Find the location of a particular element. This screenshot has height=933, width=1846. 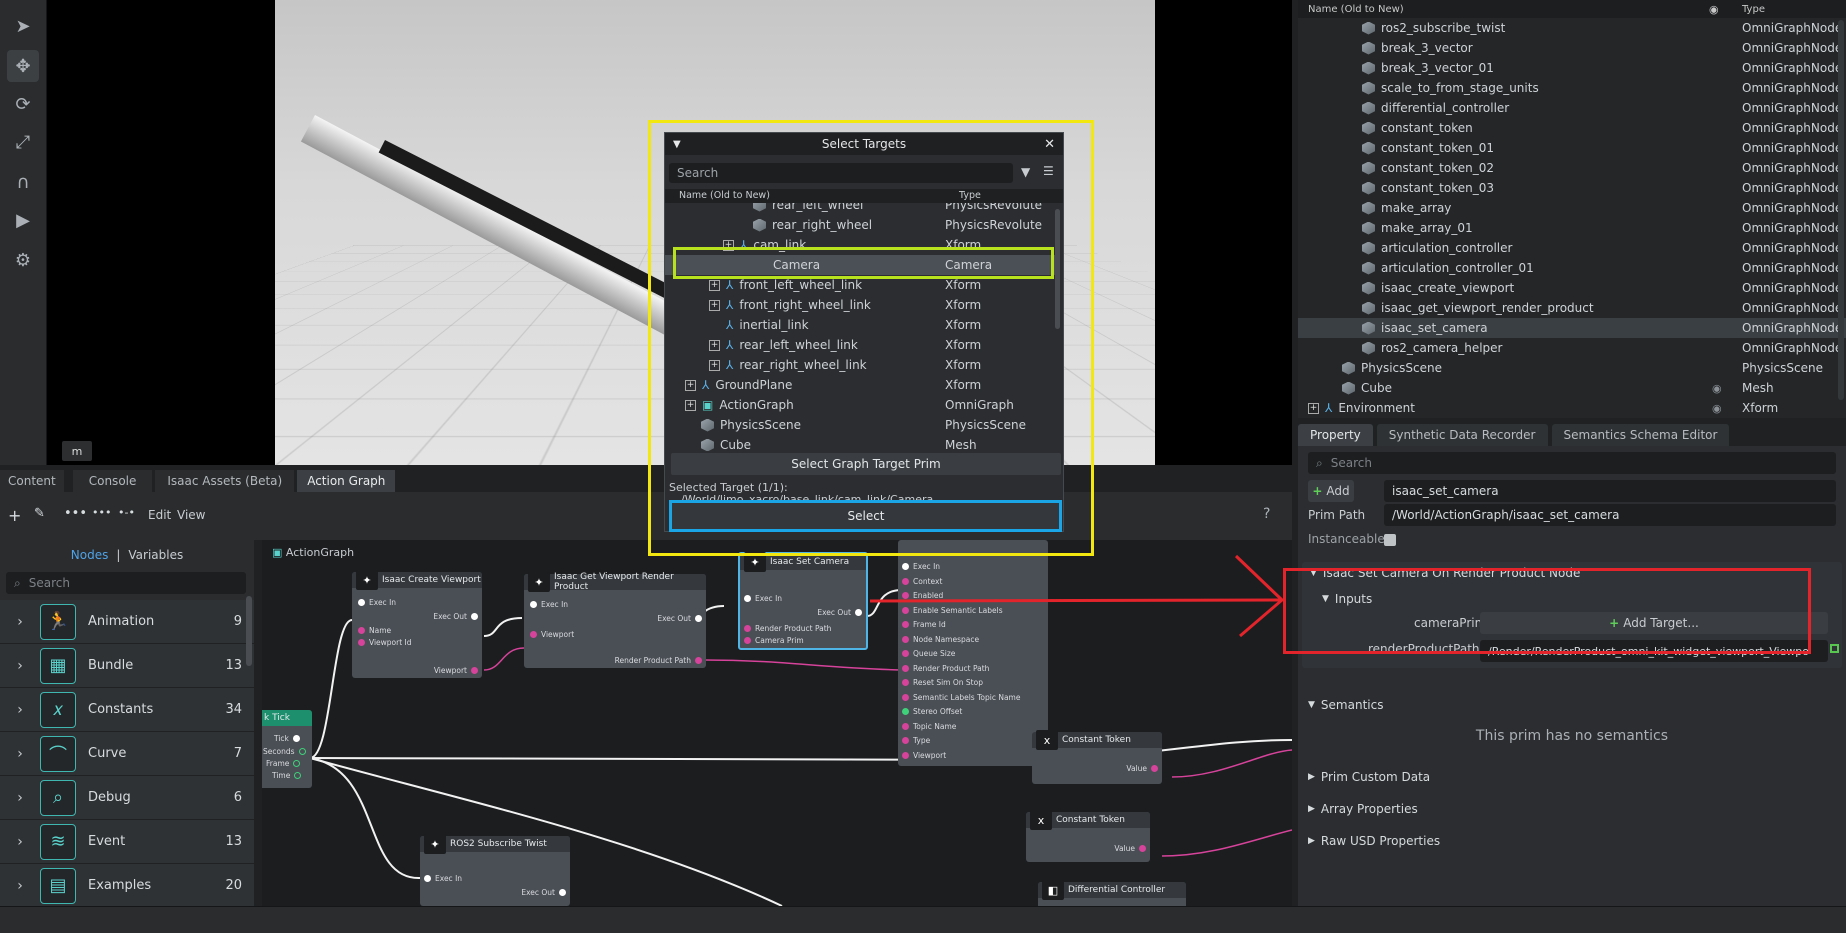

node-section-header: ▼ Isaac Set Camera On Render Product Node is located at coordinates (1572, 573).